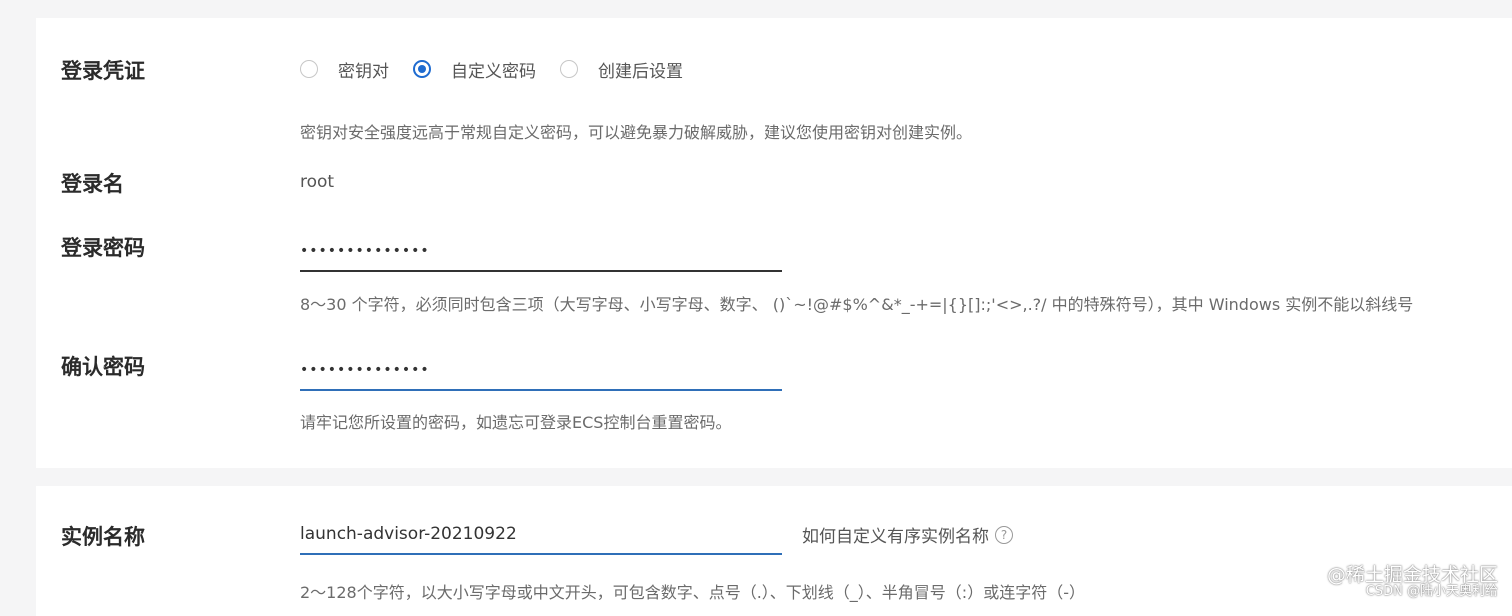  What do you see at coordinates (1431, 591) in the screenshot?
I see `watermark-csdn: CSDN @陆小天奥利给` at bounding box center [1431, 591].